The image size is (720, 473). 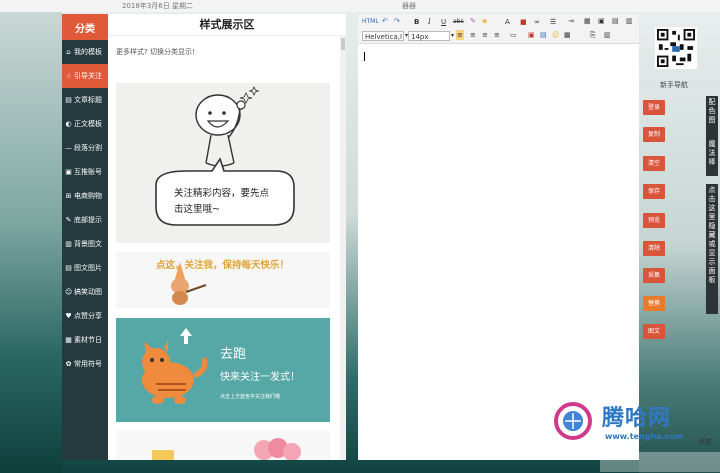 What do you see at coordinates (223, 445) in the screenshot?
I see `style-template-flower` at bounding box center [223, 445].